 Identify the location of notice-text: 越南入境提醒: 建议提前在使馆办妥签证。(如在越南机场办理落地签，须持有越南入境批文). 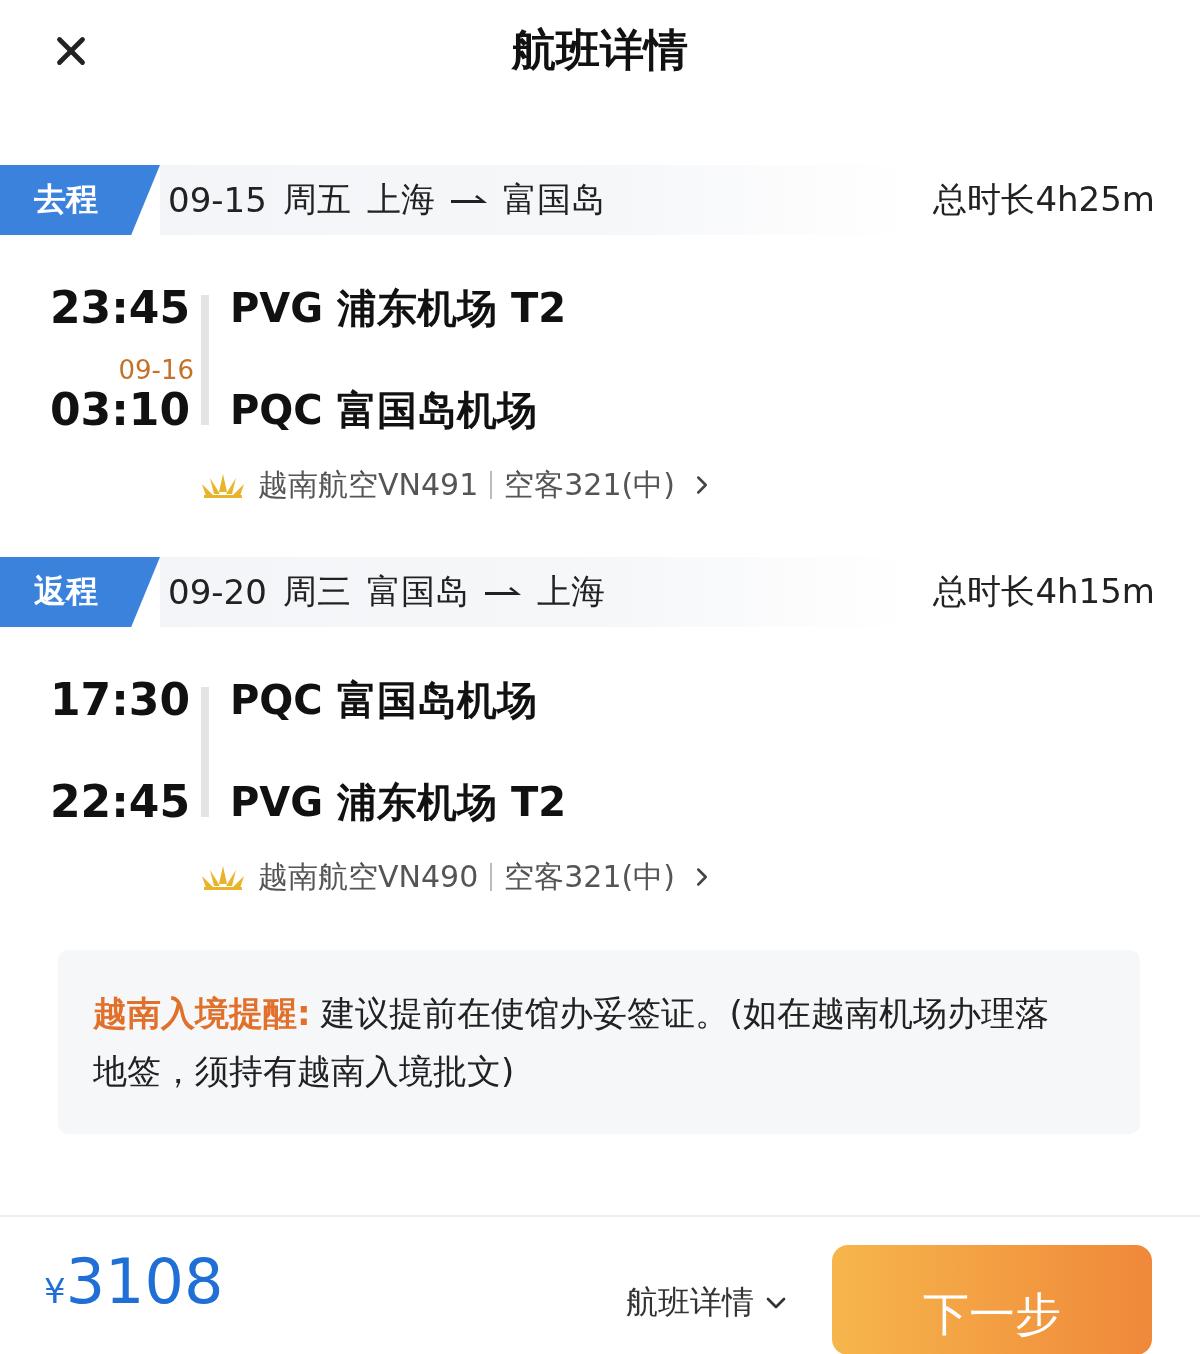
(571, 1042).